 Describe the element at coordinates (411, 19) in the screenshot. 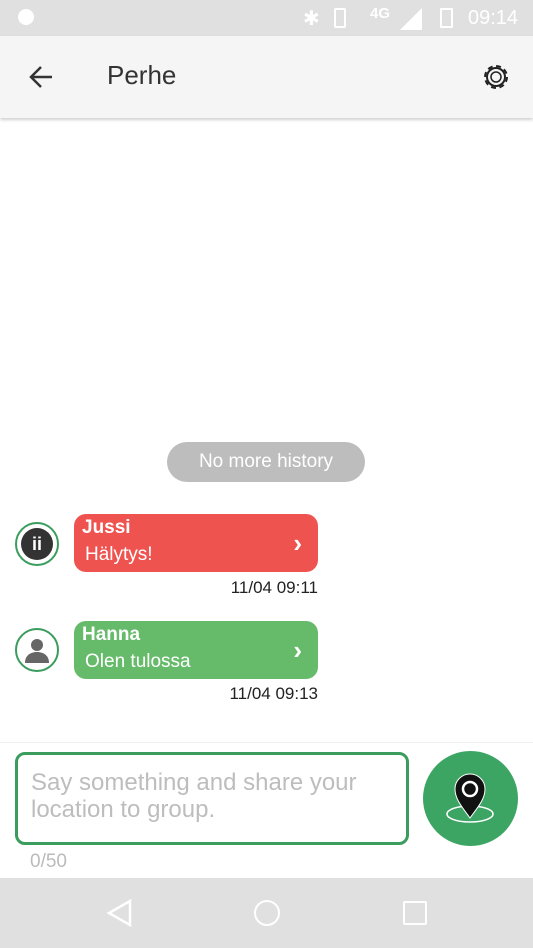

I see `signal-icon` at that location.